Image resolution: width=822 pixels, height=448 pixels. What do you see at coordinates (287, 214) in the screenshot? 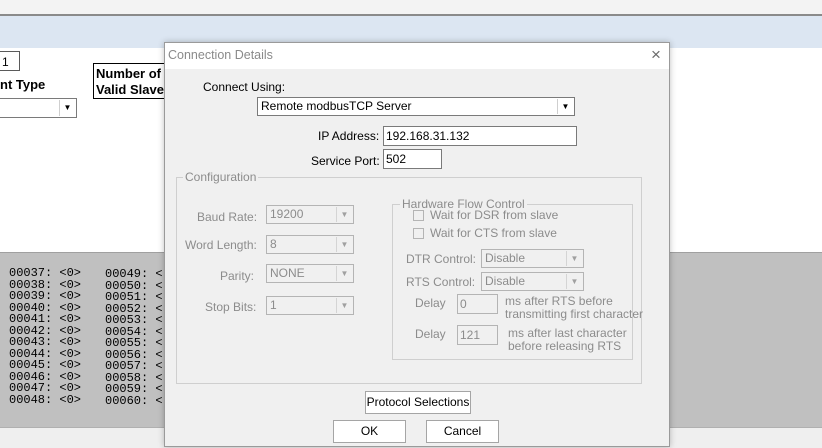
I see `baud-rate-value: 19200` at bounding box center [287, 214].